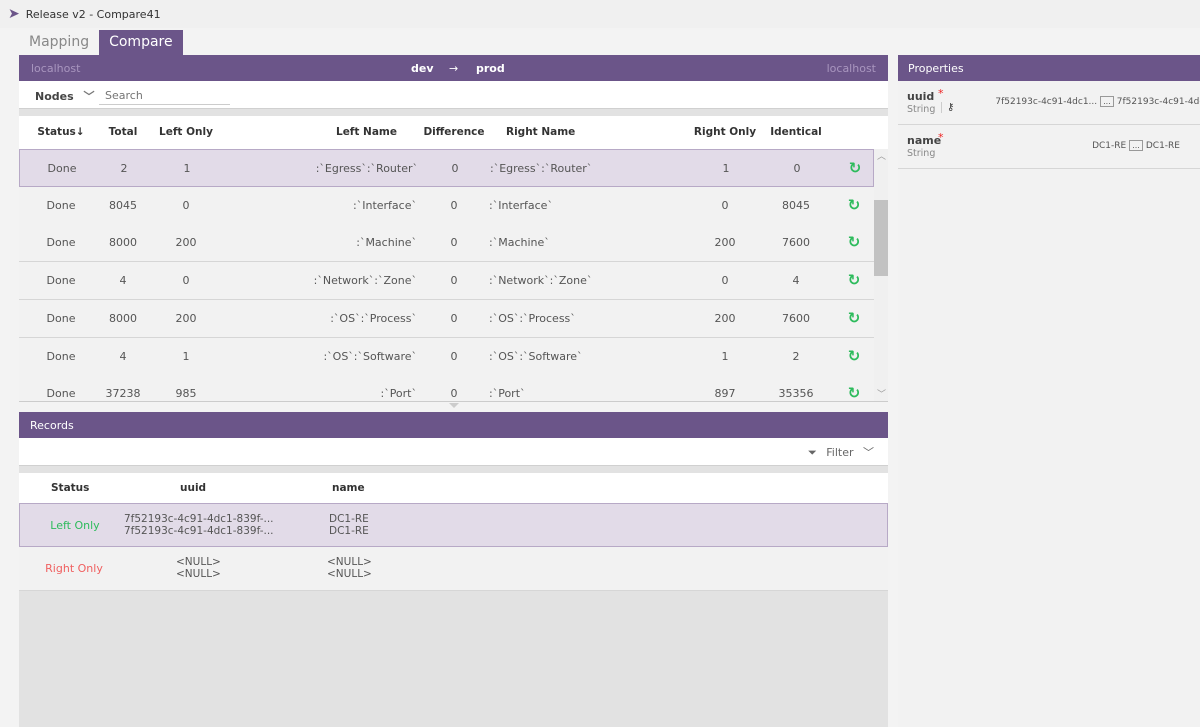  Describe the element at coordinates (941, 137) in the screenshot. I see `required-marker: *` at that location.